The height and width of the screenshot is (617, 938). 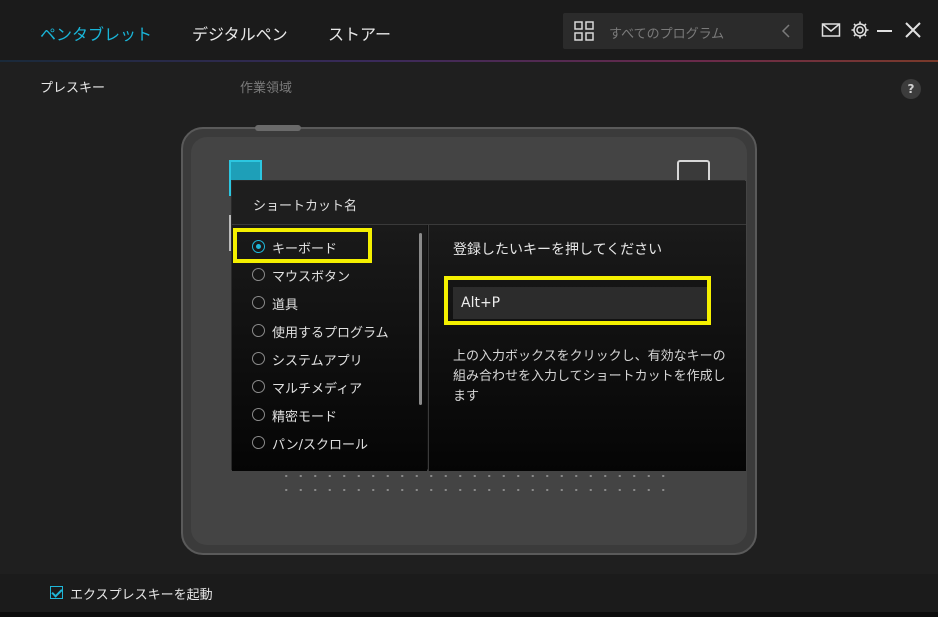 I want to click on highlight-keyboard-option, so click(x=302, y=245).